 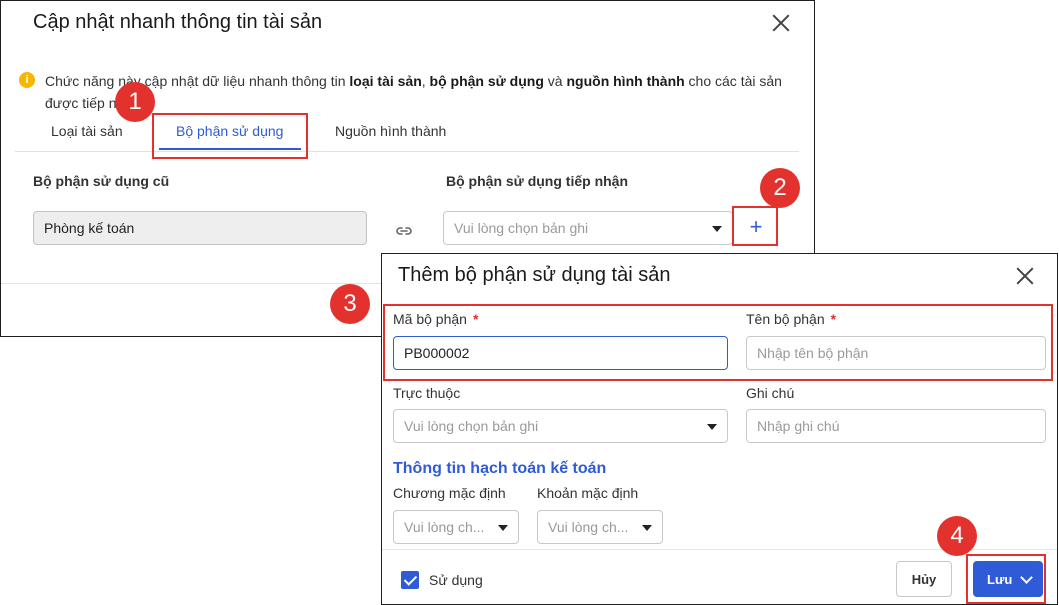 I want to click on tab-source: Nguồn hình thành, so click(x=390, y=131).